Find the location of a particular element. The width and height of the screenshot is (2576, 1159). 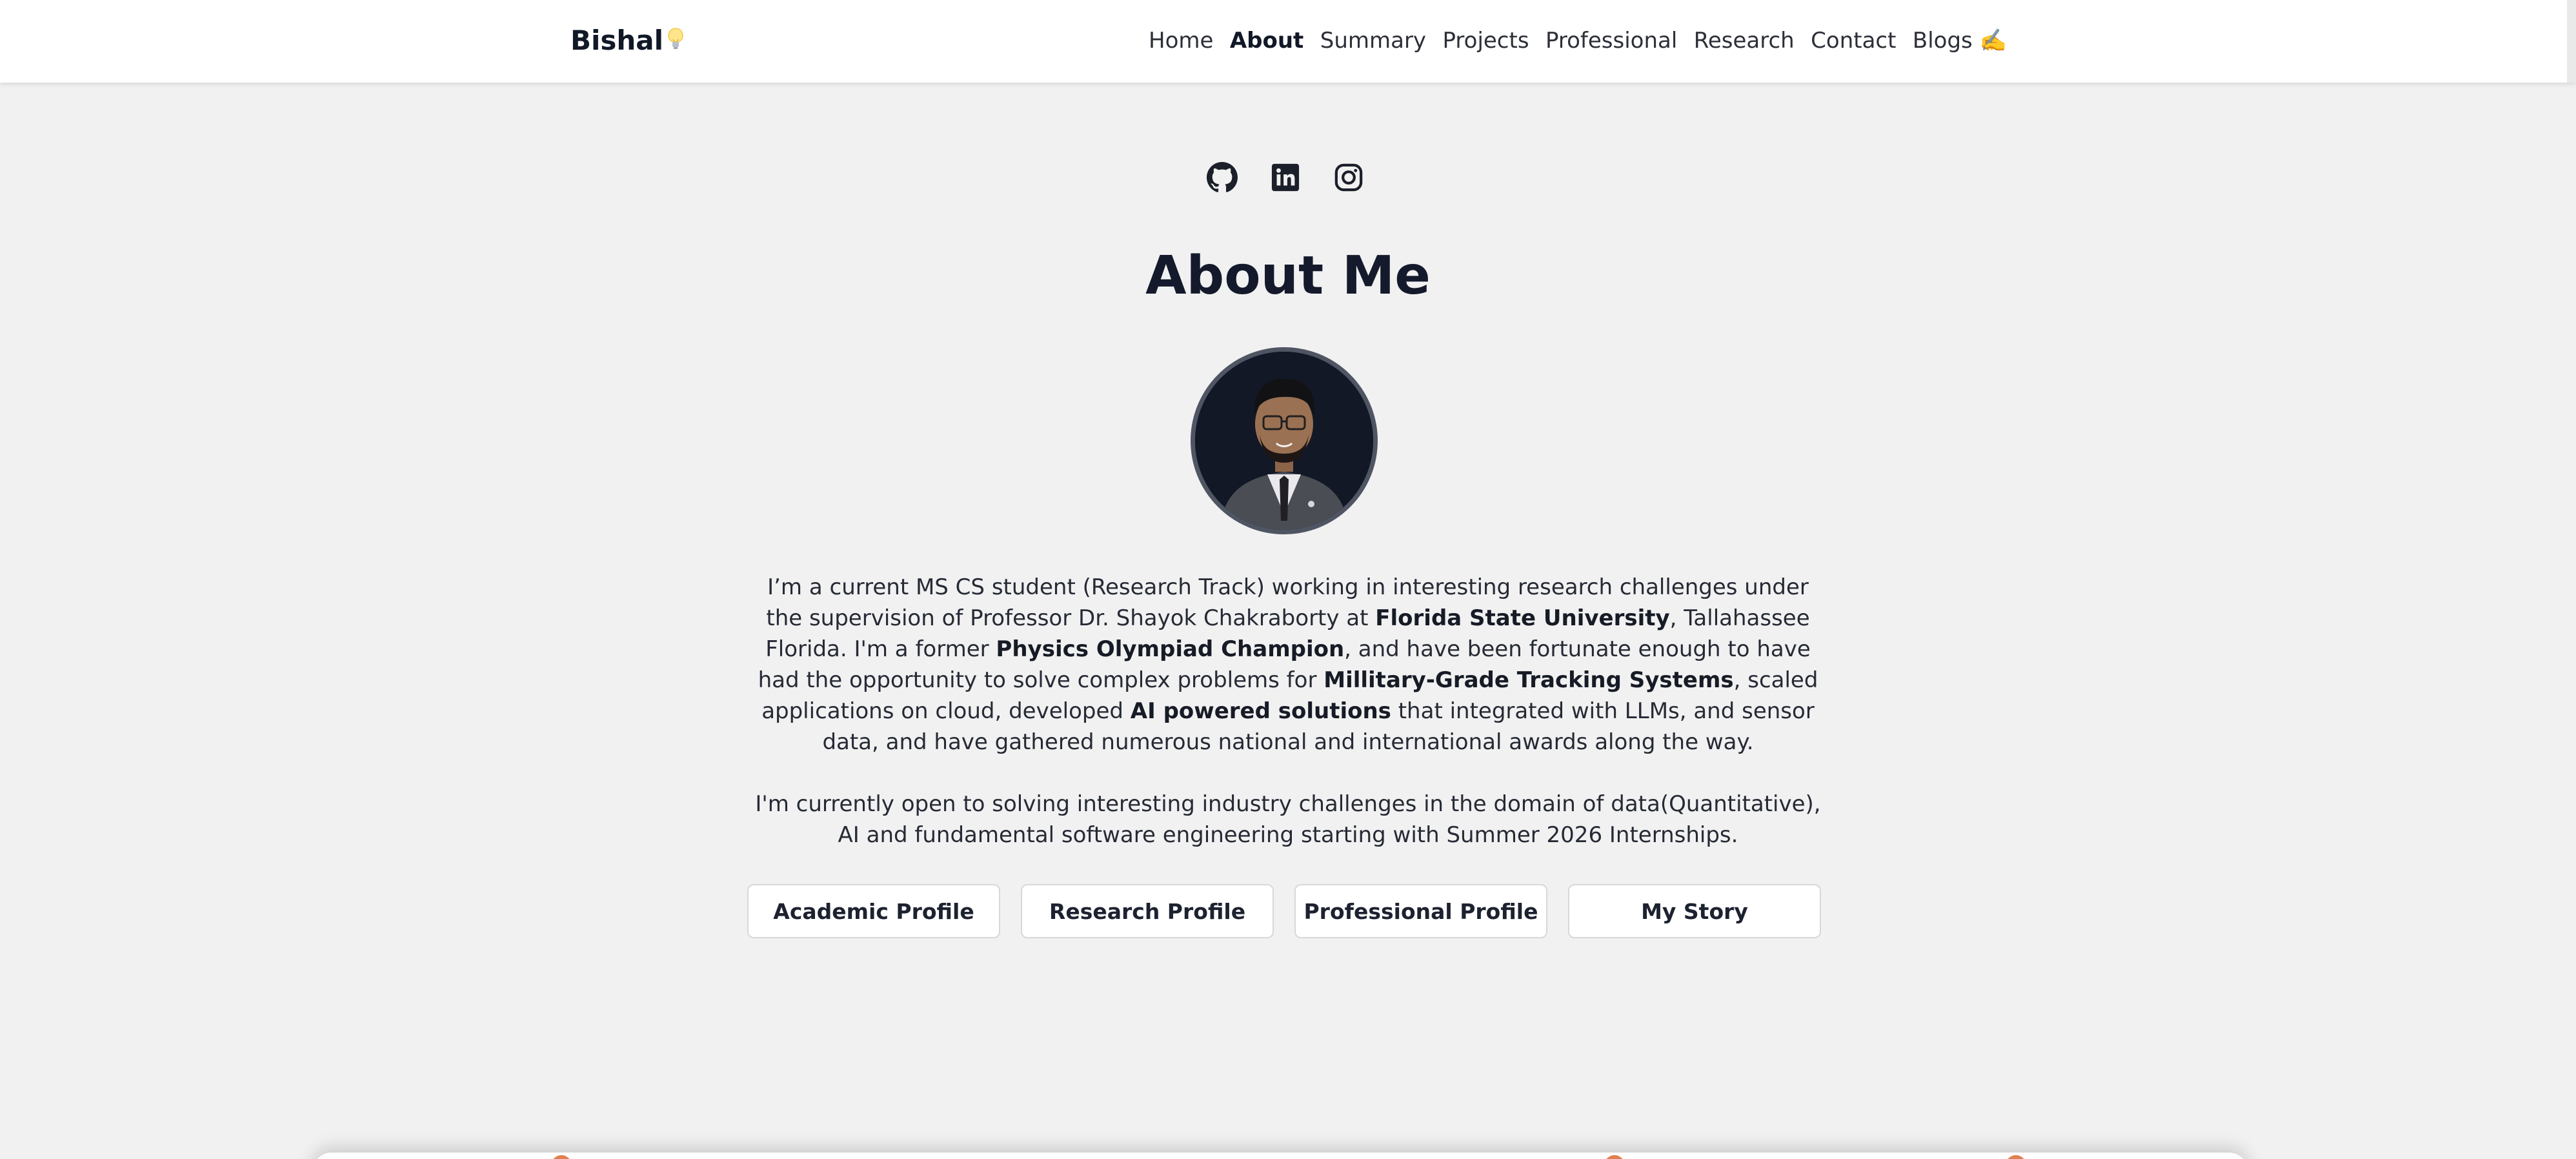

nav-item-blogs: Blogs ✍️ is located at coordinates (1960, 41).